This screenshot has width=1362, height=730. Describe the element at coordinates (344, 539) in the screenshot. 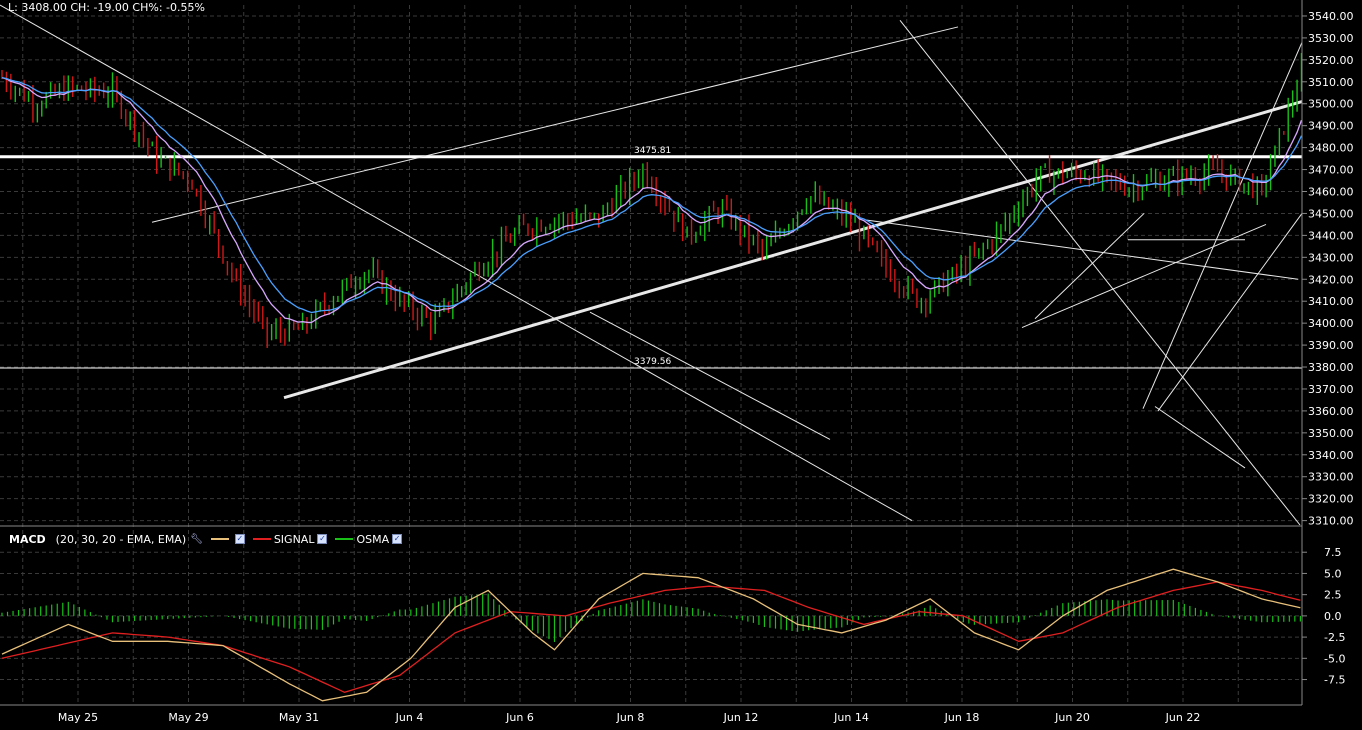

I see `osma-swatch` at that location.